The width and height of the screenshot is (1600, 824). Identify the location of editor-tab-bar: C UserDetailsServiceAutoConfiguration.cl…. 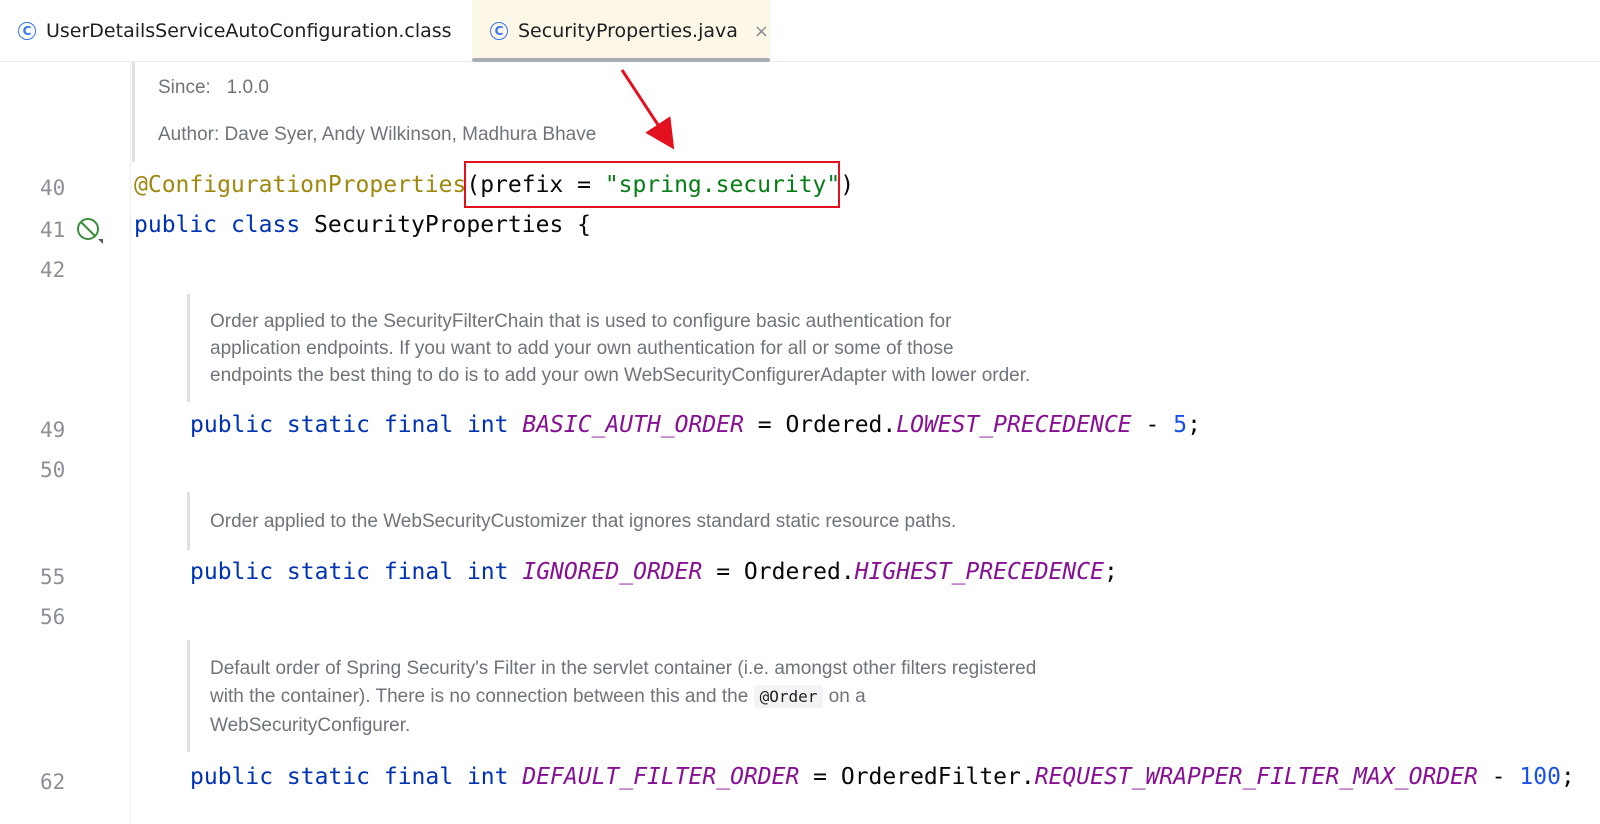
(800, 31).